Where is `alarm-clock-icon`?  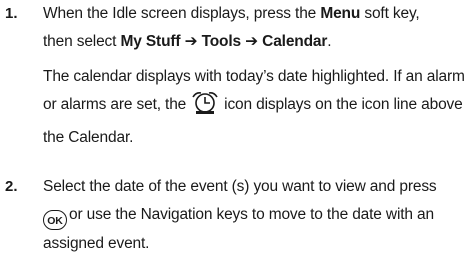 alarm-clock-icon is located at coordinates (205, 108).